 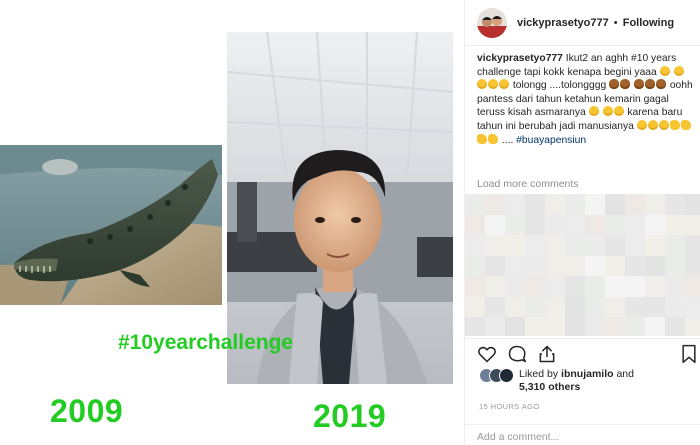 What do you see at coordinates (689, 354) in the screenshot?
I see `bookmark-icon` at bounding box center [689, 354].